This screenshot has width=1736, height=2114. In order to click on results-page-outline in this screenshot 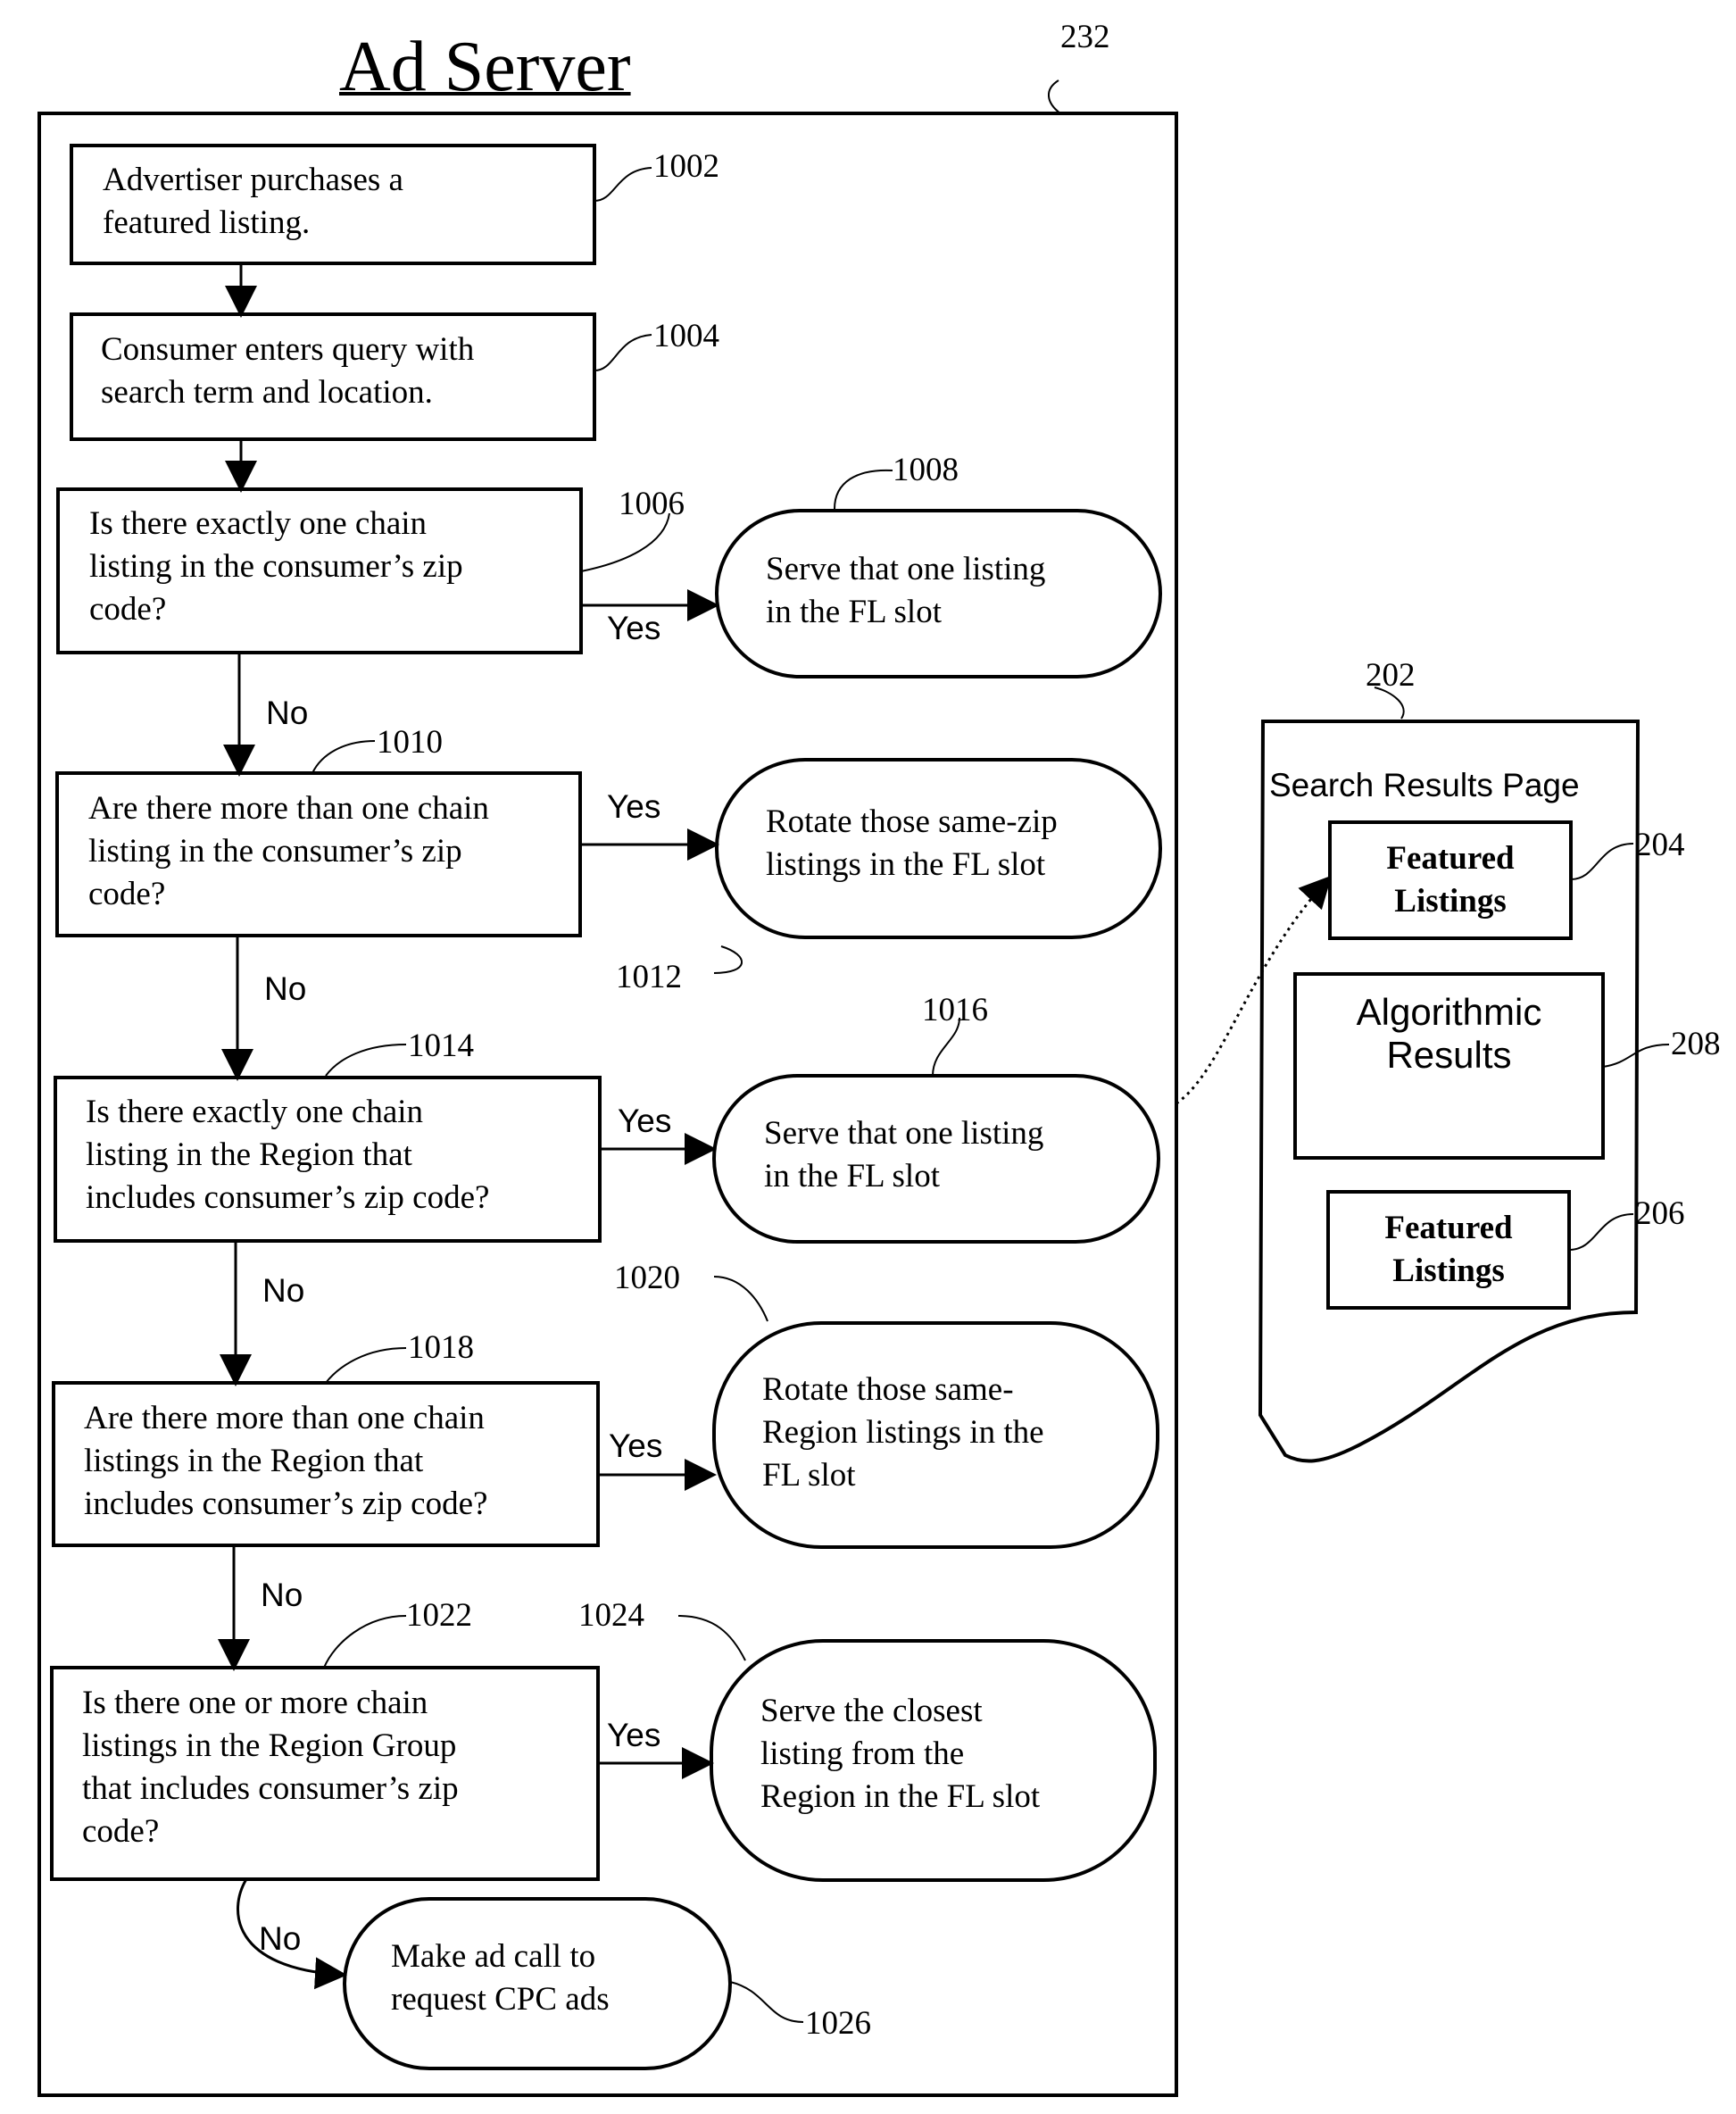, I will do `click(1449, 1091)`.